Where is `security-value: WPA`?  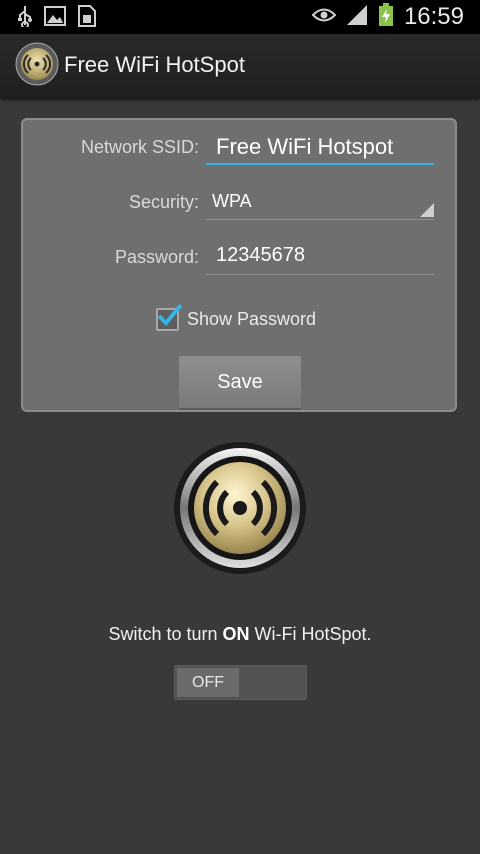
security-value: WPA is located at coordinates (232, 201).